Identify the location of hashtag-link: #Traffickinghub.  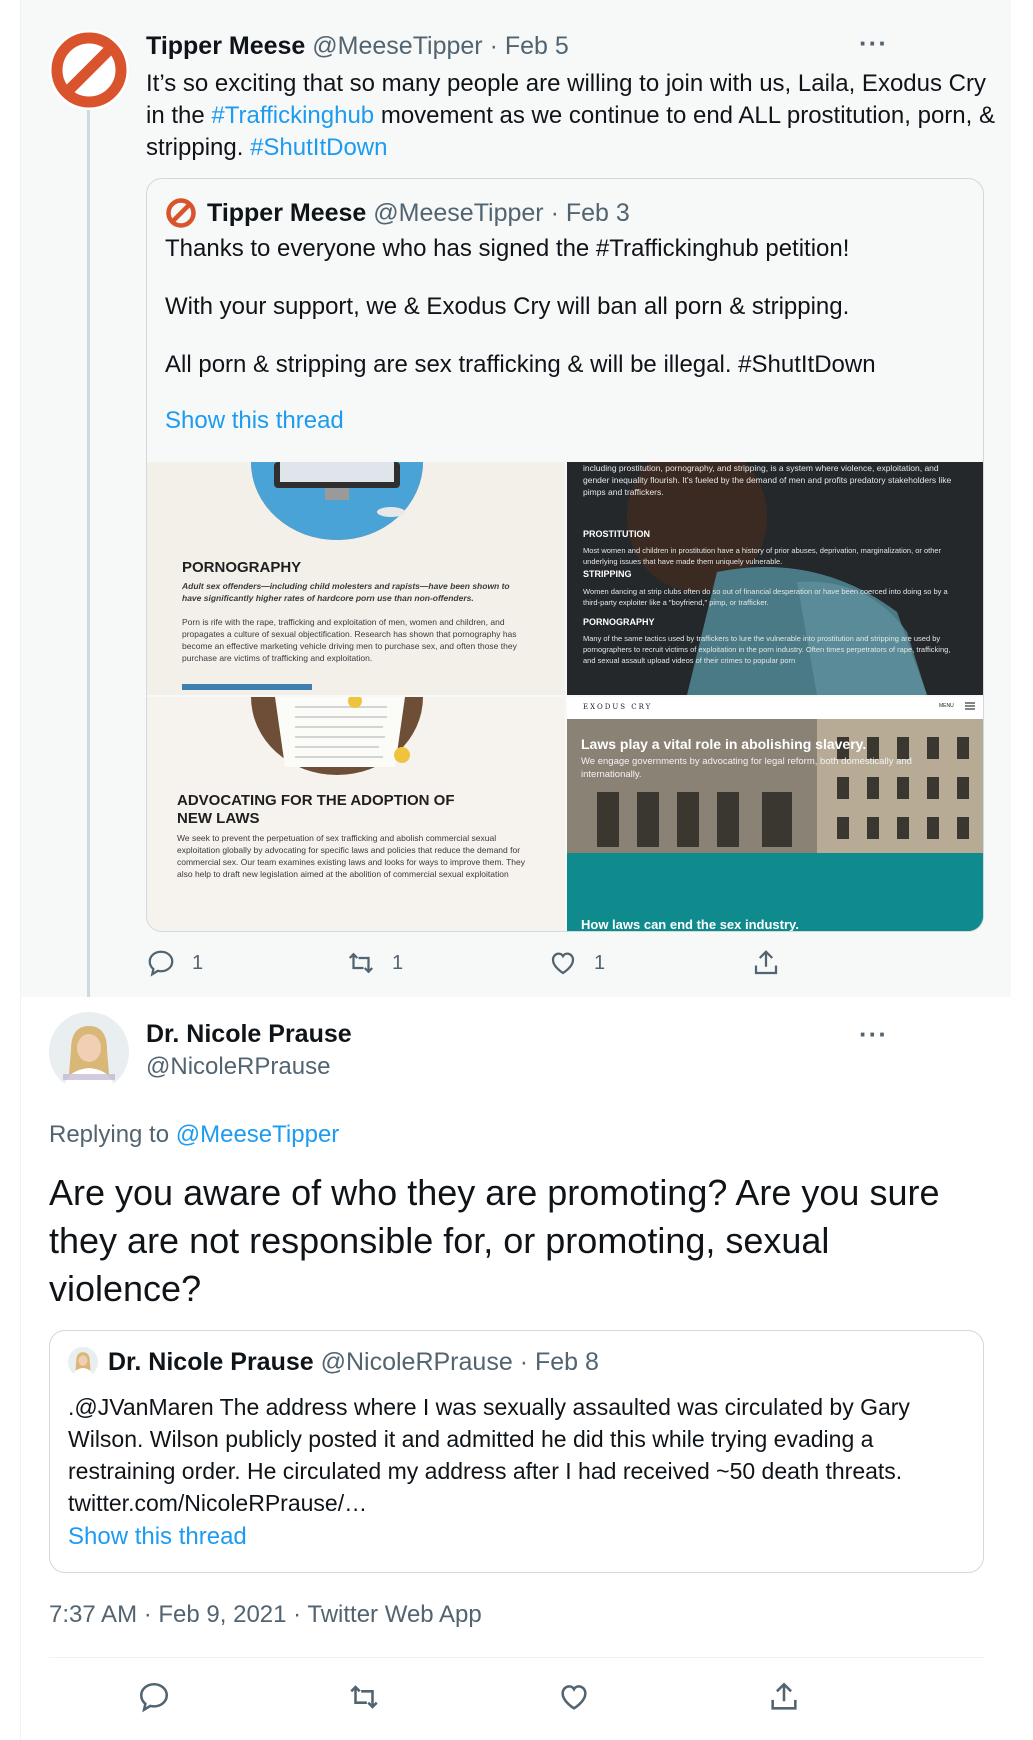
(292, 115).